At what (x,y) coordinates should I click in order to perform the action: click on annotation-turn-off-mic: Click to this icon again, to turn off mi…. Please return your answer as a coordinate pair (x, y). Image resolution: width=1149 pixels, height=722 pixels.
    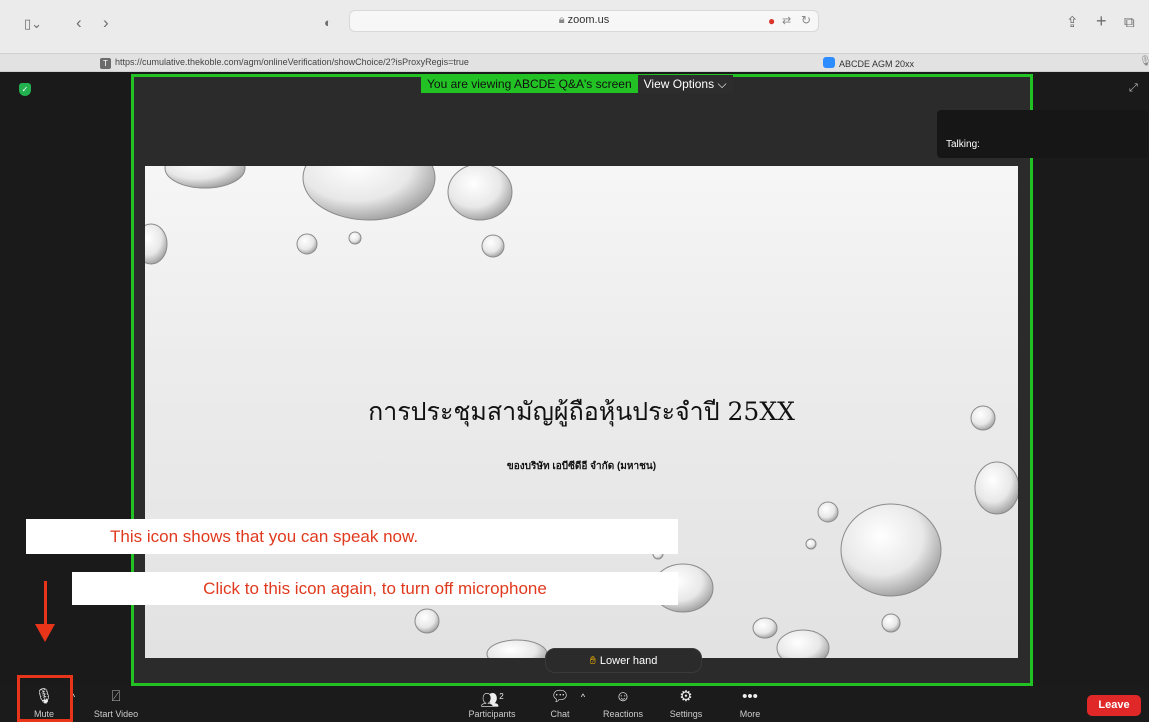
    Looking at the image, I should click on (375, 588).